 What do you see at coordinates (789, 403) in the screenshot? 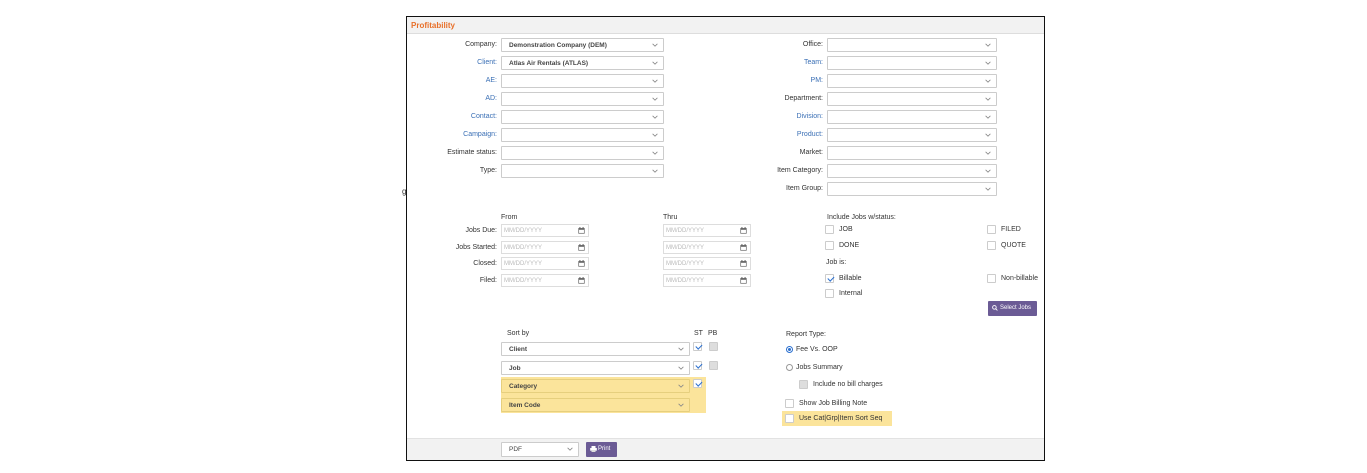
I see `show-billing-note-checkbox` at bounding box center [789, 403].